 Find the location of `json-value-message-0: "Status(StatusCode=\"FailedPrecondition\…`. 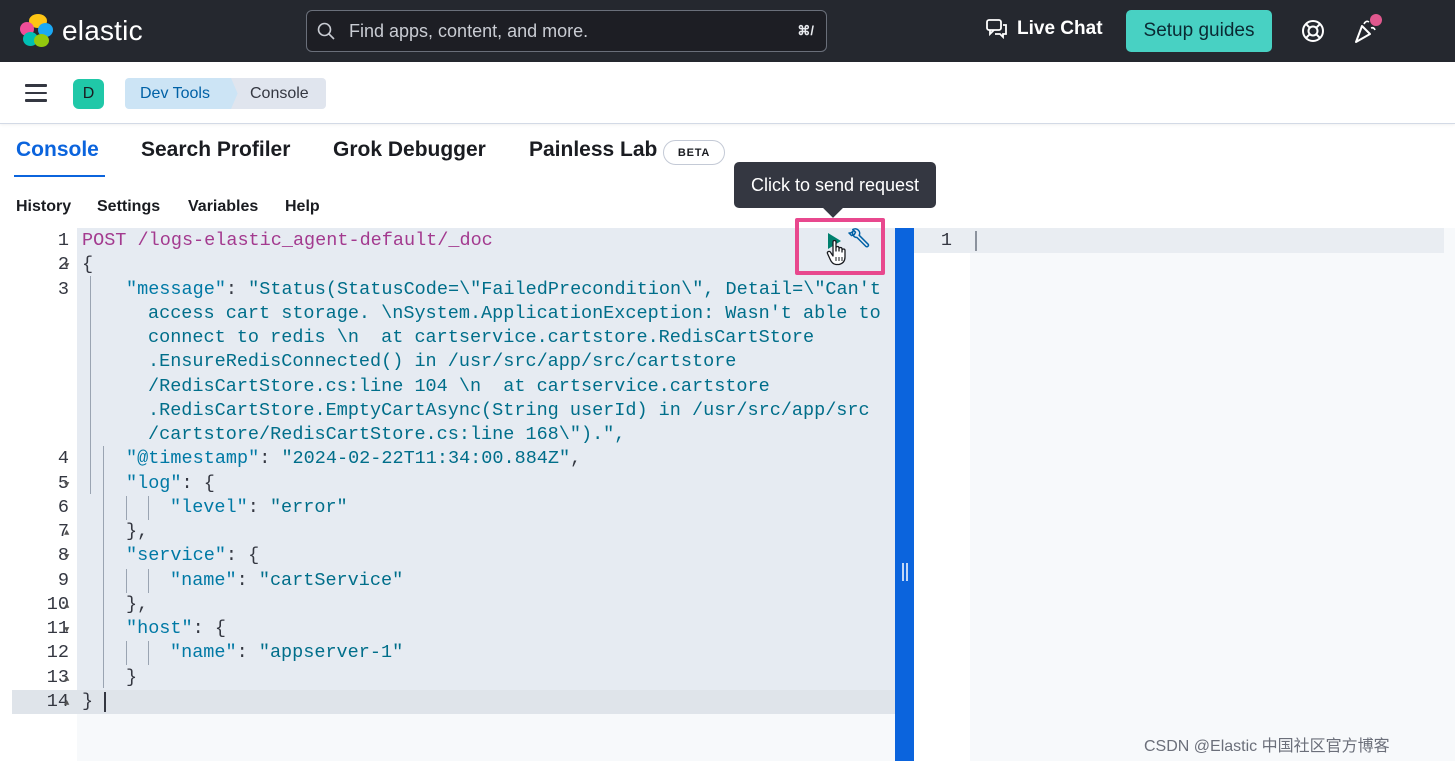

json-value-message-0: "Status(StatusCode=\"FailedPrecondition\… is located at coordinates (564, 289).